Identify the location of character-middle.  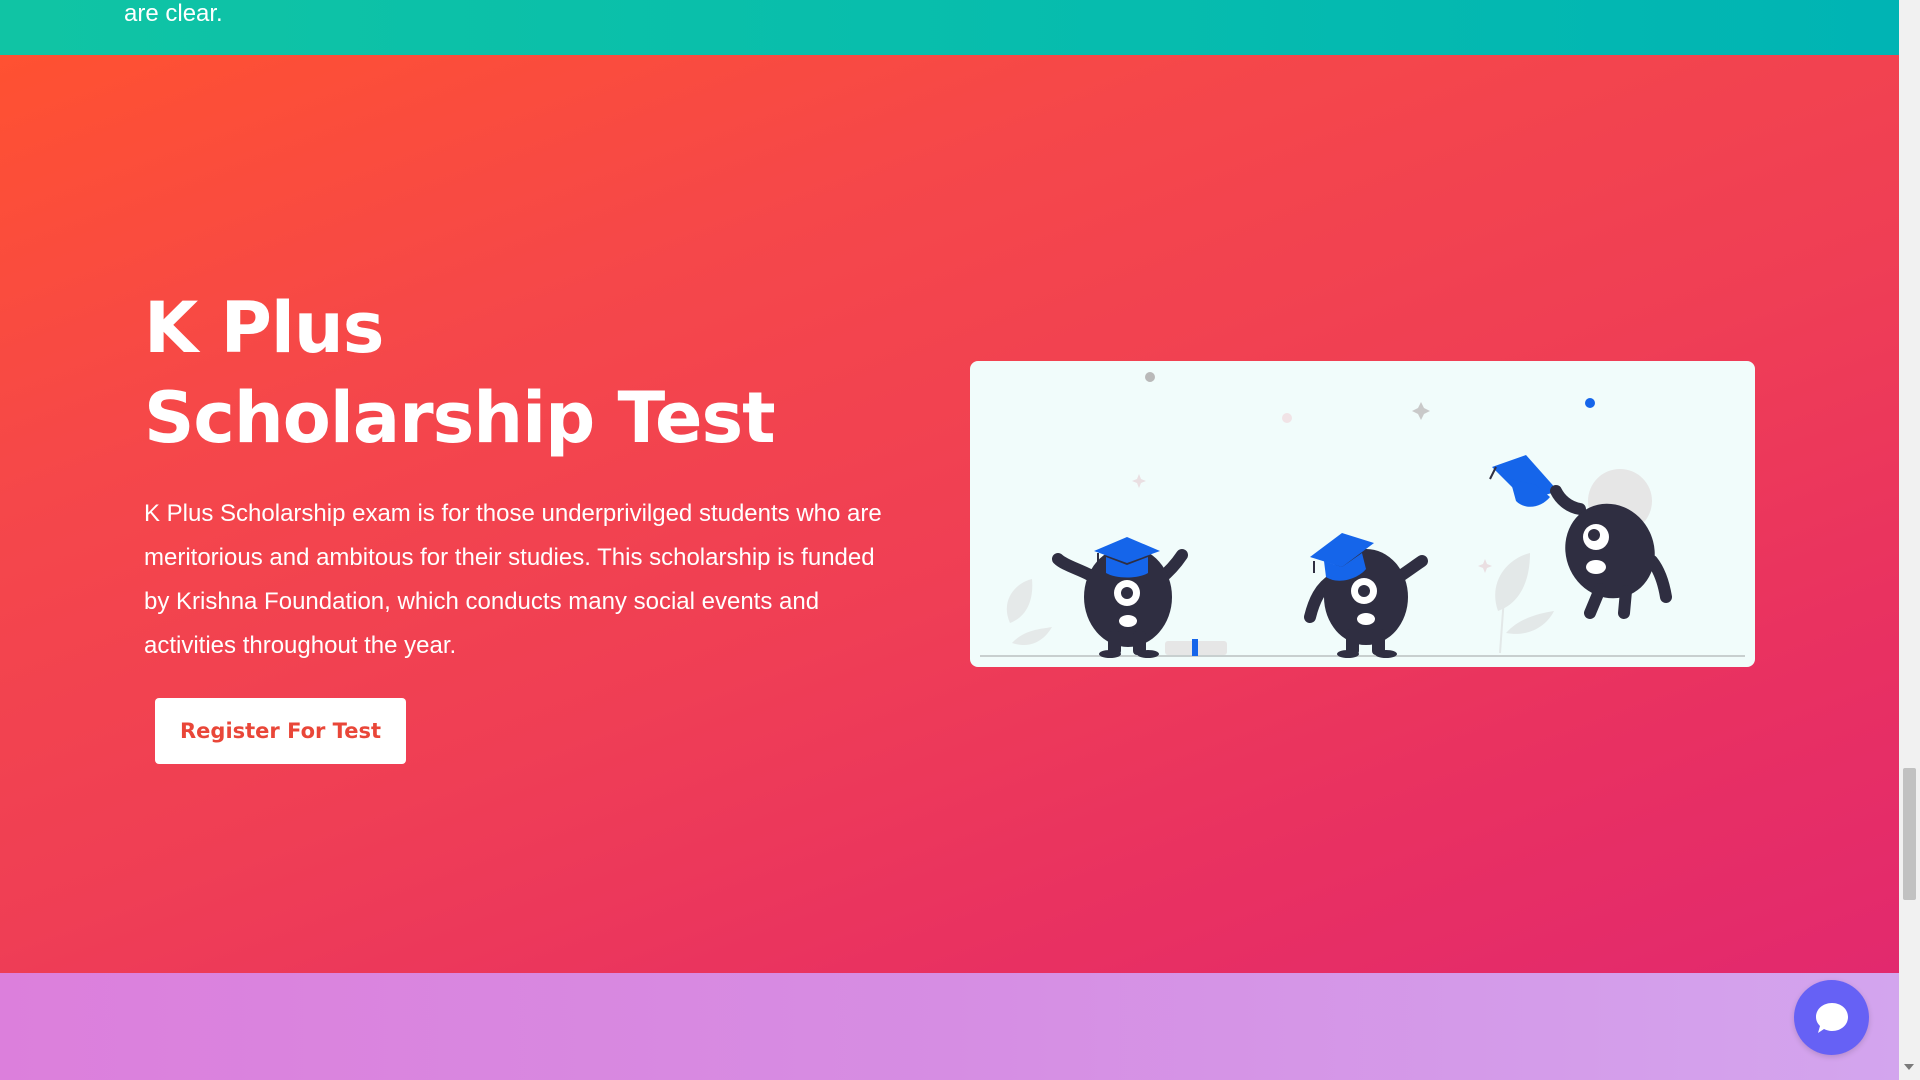
(1366, 595).